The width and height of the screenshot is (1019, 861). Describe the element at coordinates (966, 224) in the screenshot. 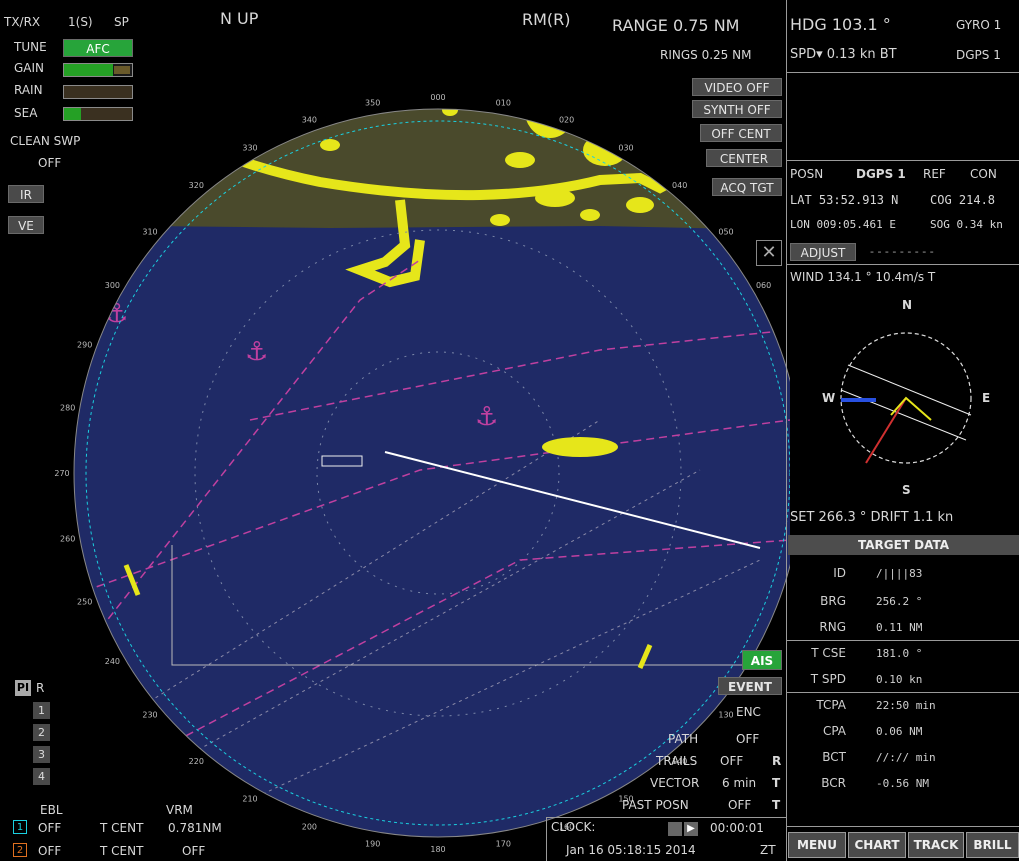

I see `sog: SOG 0.34 kn` at that location.